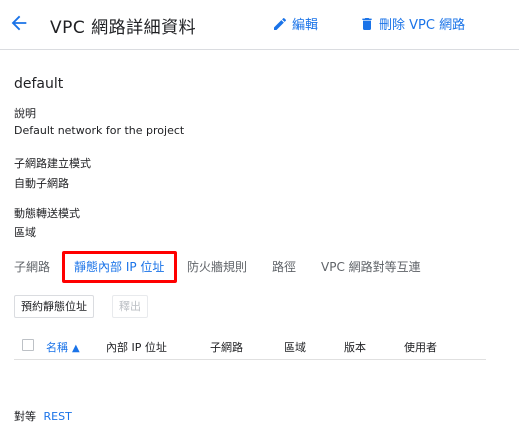  Describe the element at coordinates (39, 84) in the screenshot. I see `network-name: default` at that location.